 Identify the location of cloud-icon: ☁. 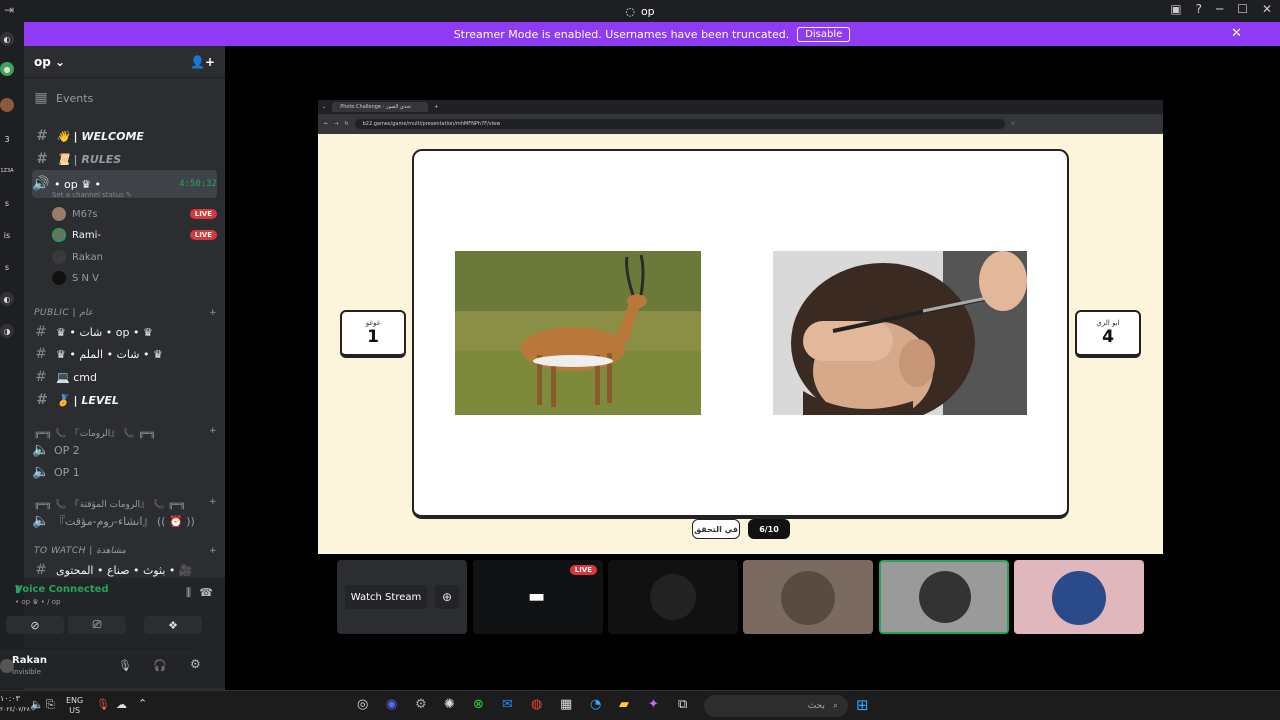
(121, 704).